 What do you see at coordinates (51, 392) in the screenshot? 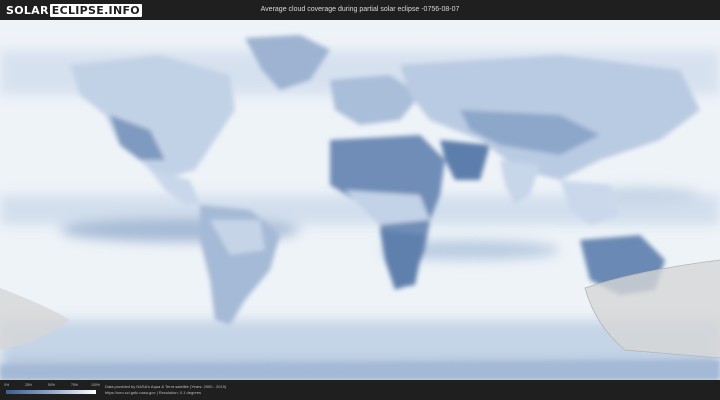
I see `cloud-coverage-legend-bar` at bounding box center [51, 392].